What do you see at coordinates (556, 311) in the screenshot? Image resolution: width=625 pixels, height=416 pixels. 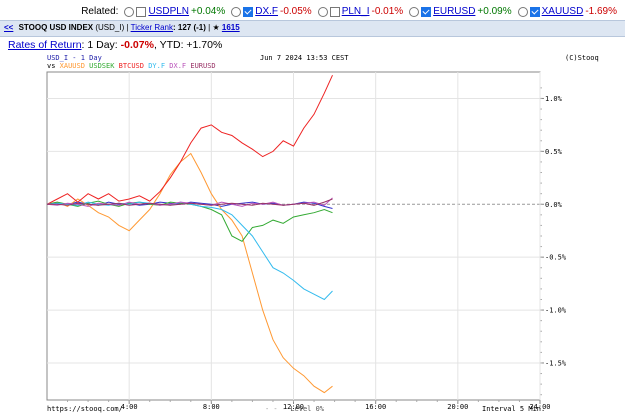 I see `y-tick-label: -1.0%` at bounding box center [556, 311].